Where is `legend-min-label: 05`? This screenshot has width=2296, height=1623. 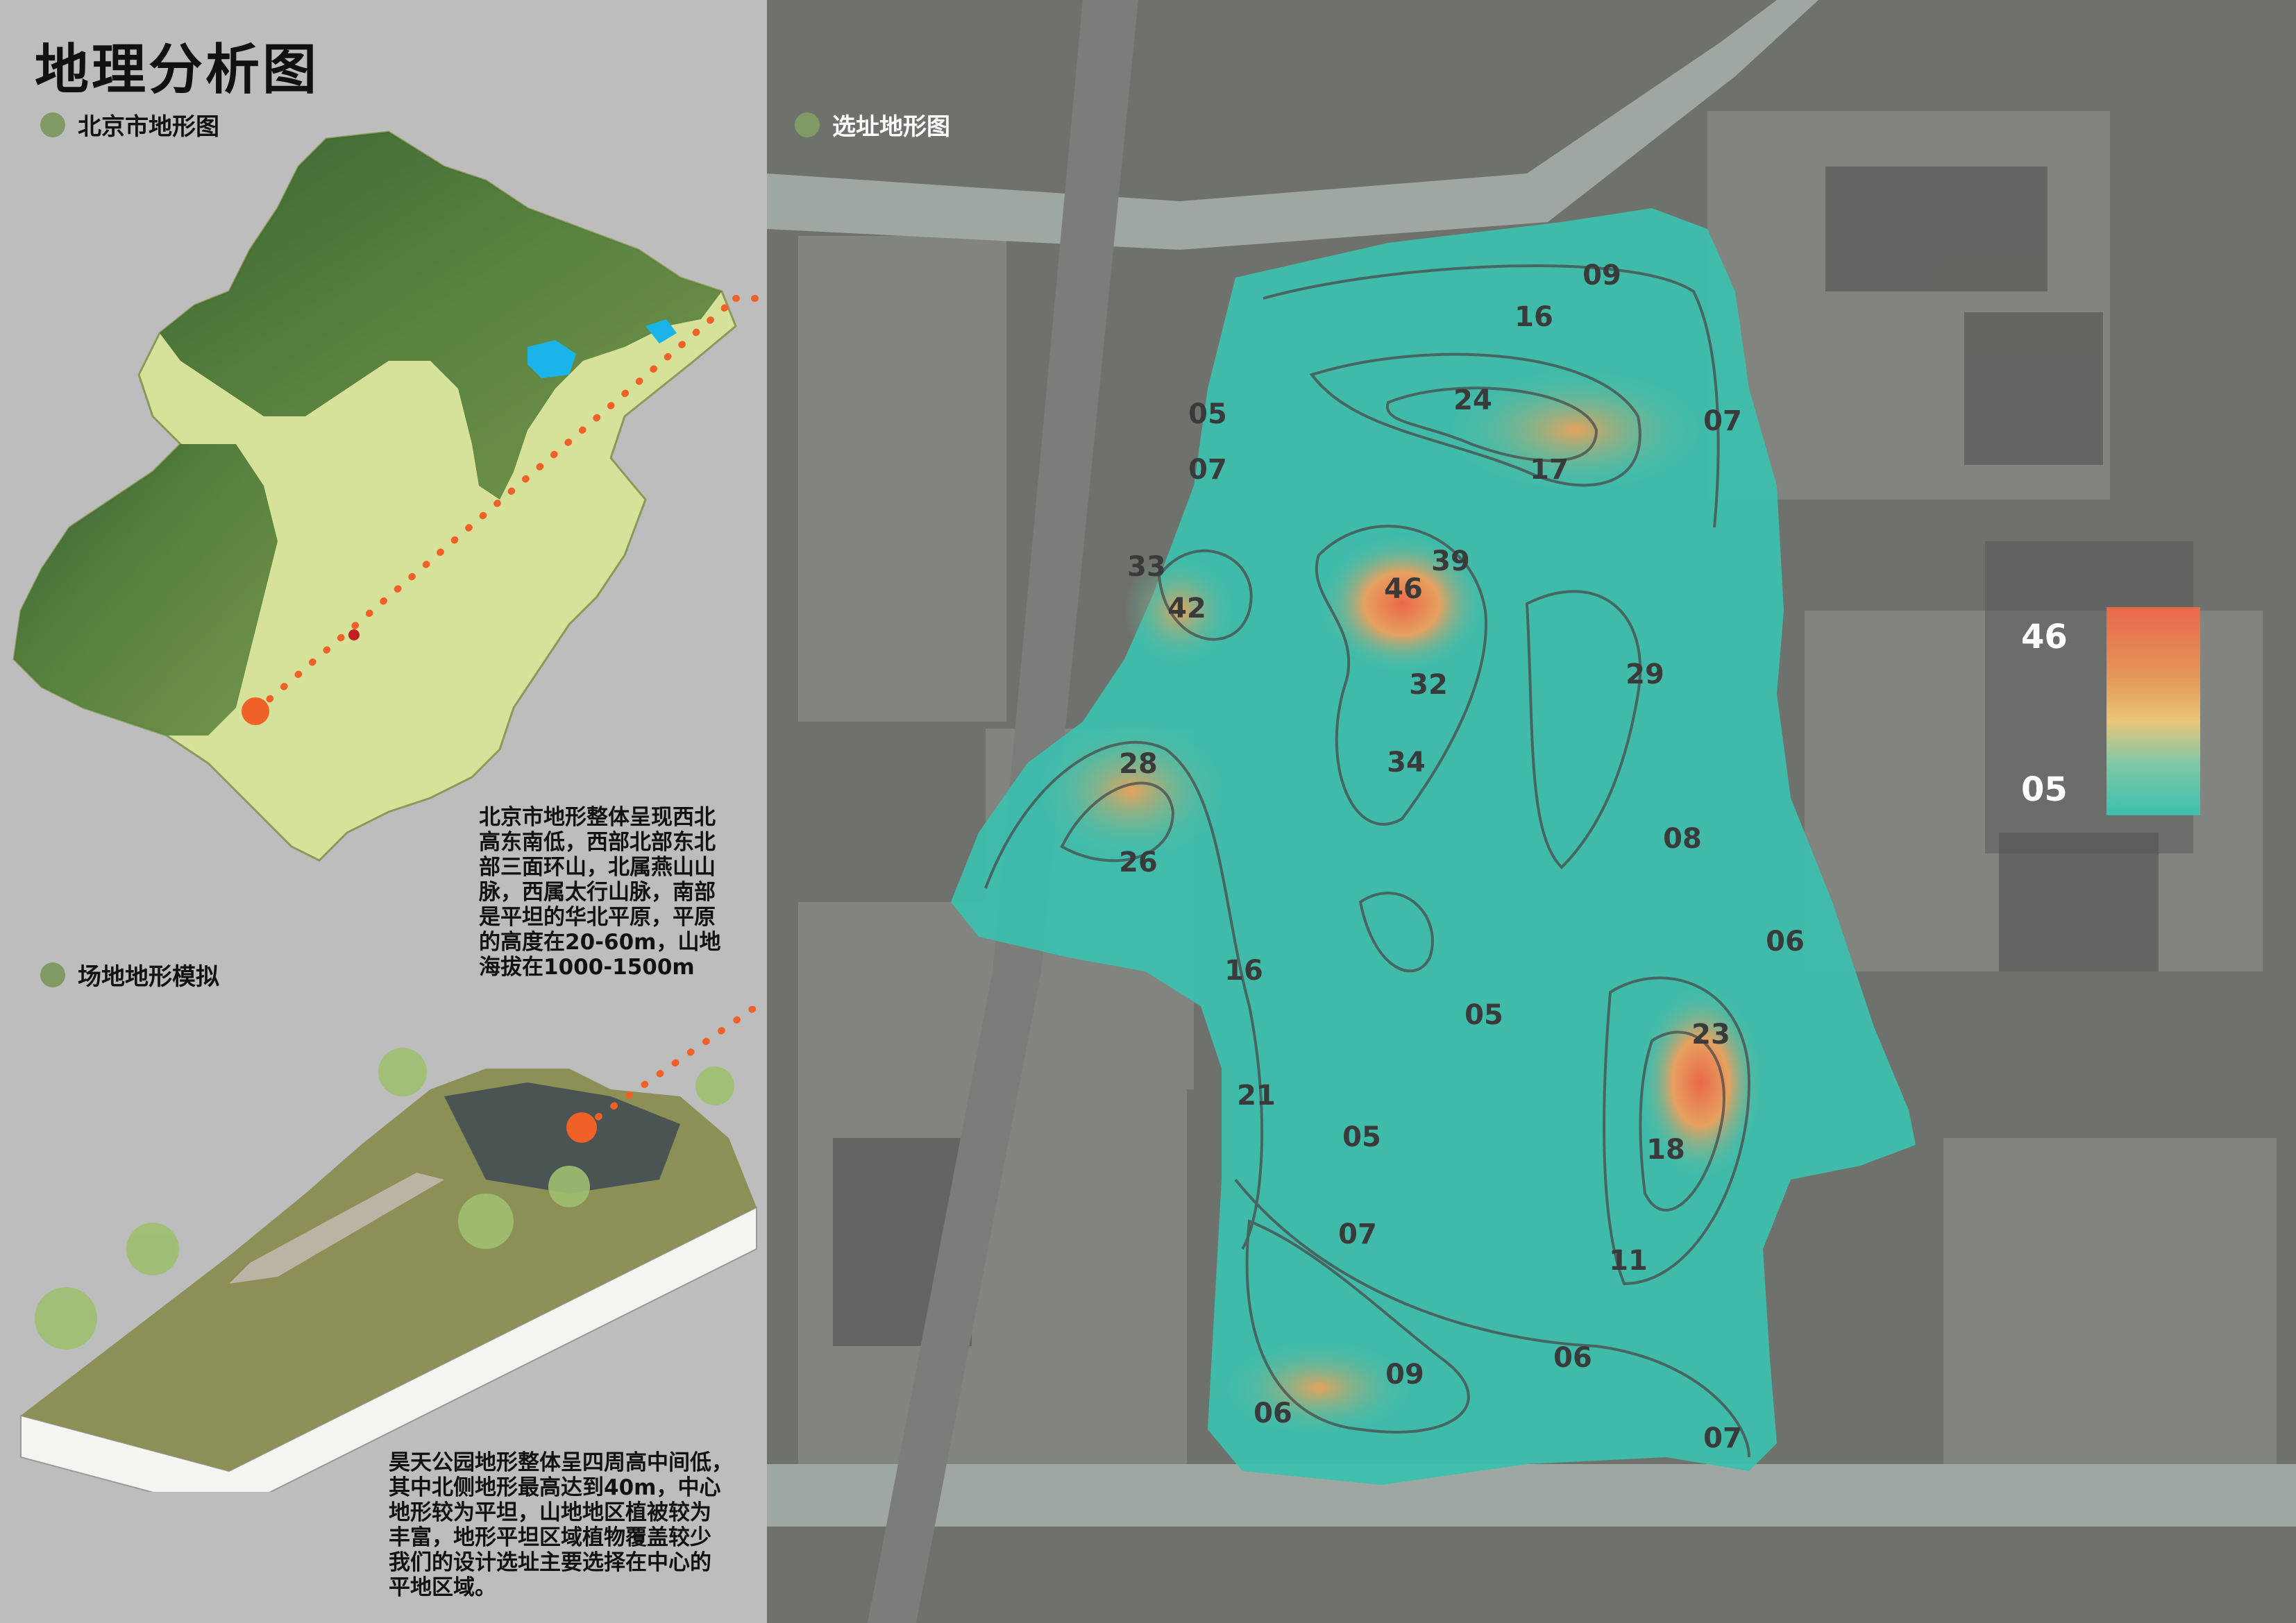 legend-min-label: 05 is located at coordinates (2044, 790).